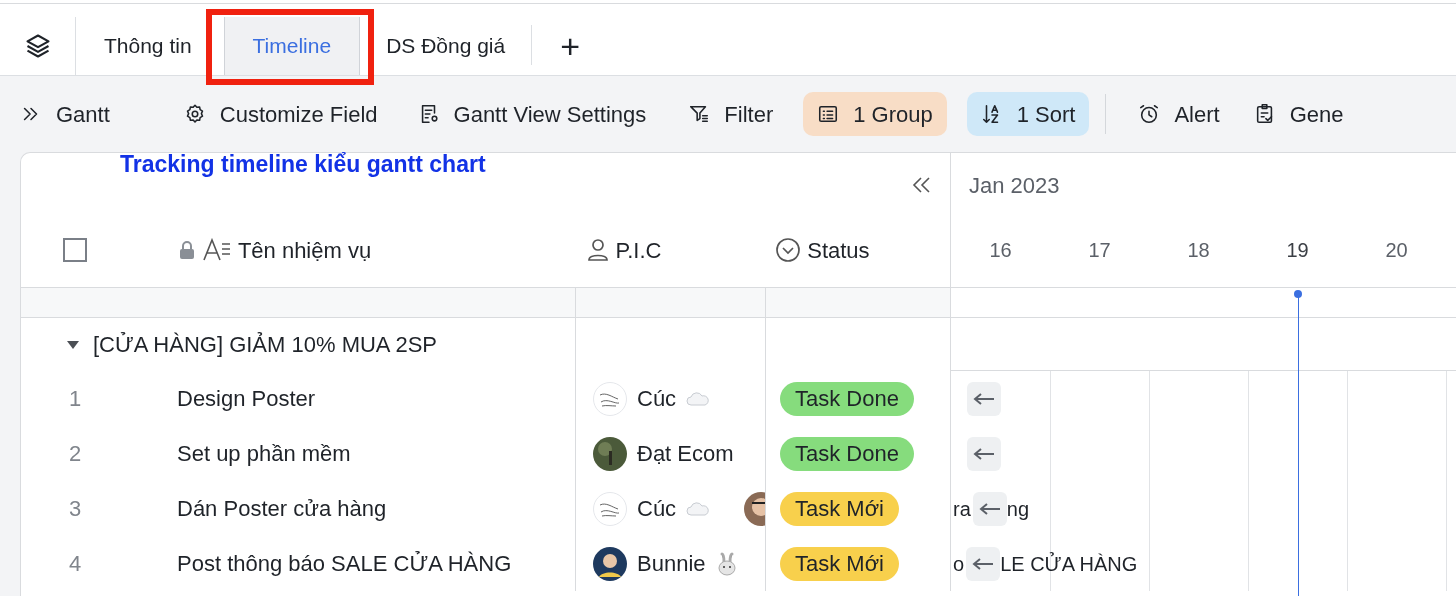  What do you see at coordinates (1149, 114) in the screenshot?
I see `alarm-clock-icon` at bounding box center [1149, 114].